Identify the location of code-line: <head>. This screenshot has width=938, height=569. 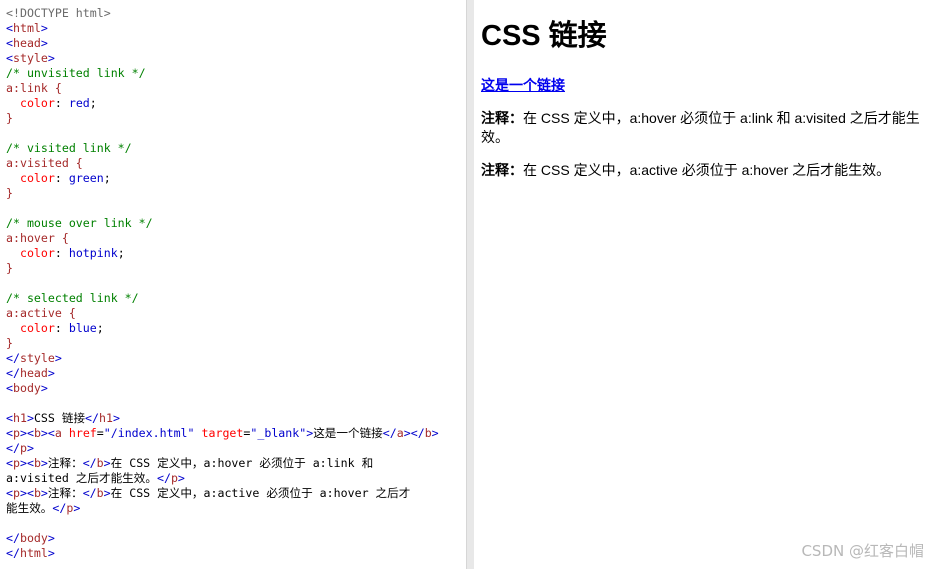
(236, 43).